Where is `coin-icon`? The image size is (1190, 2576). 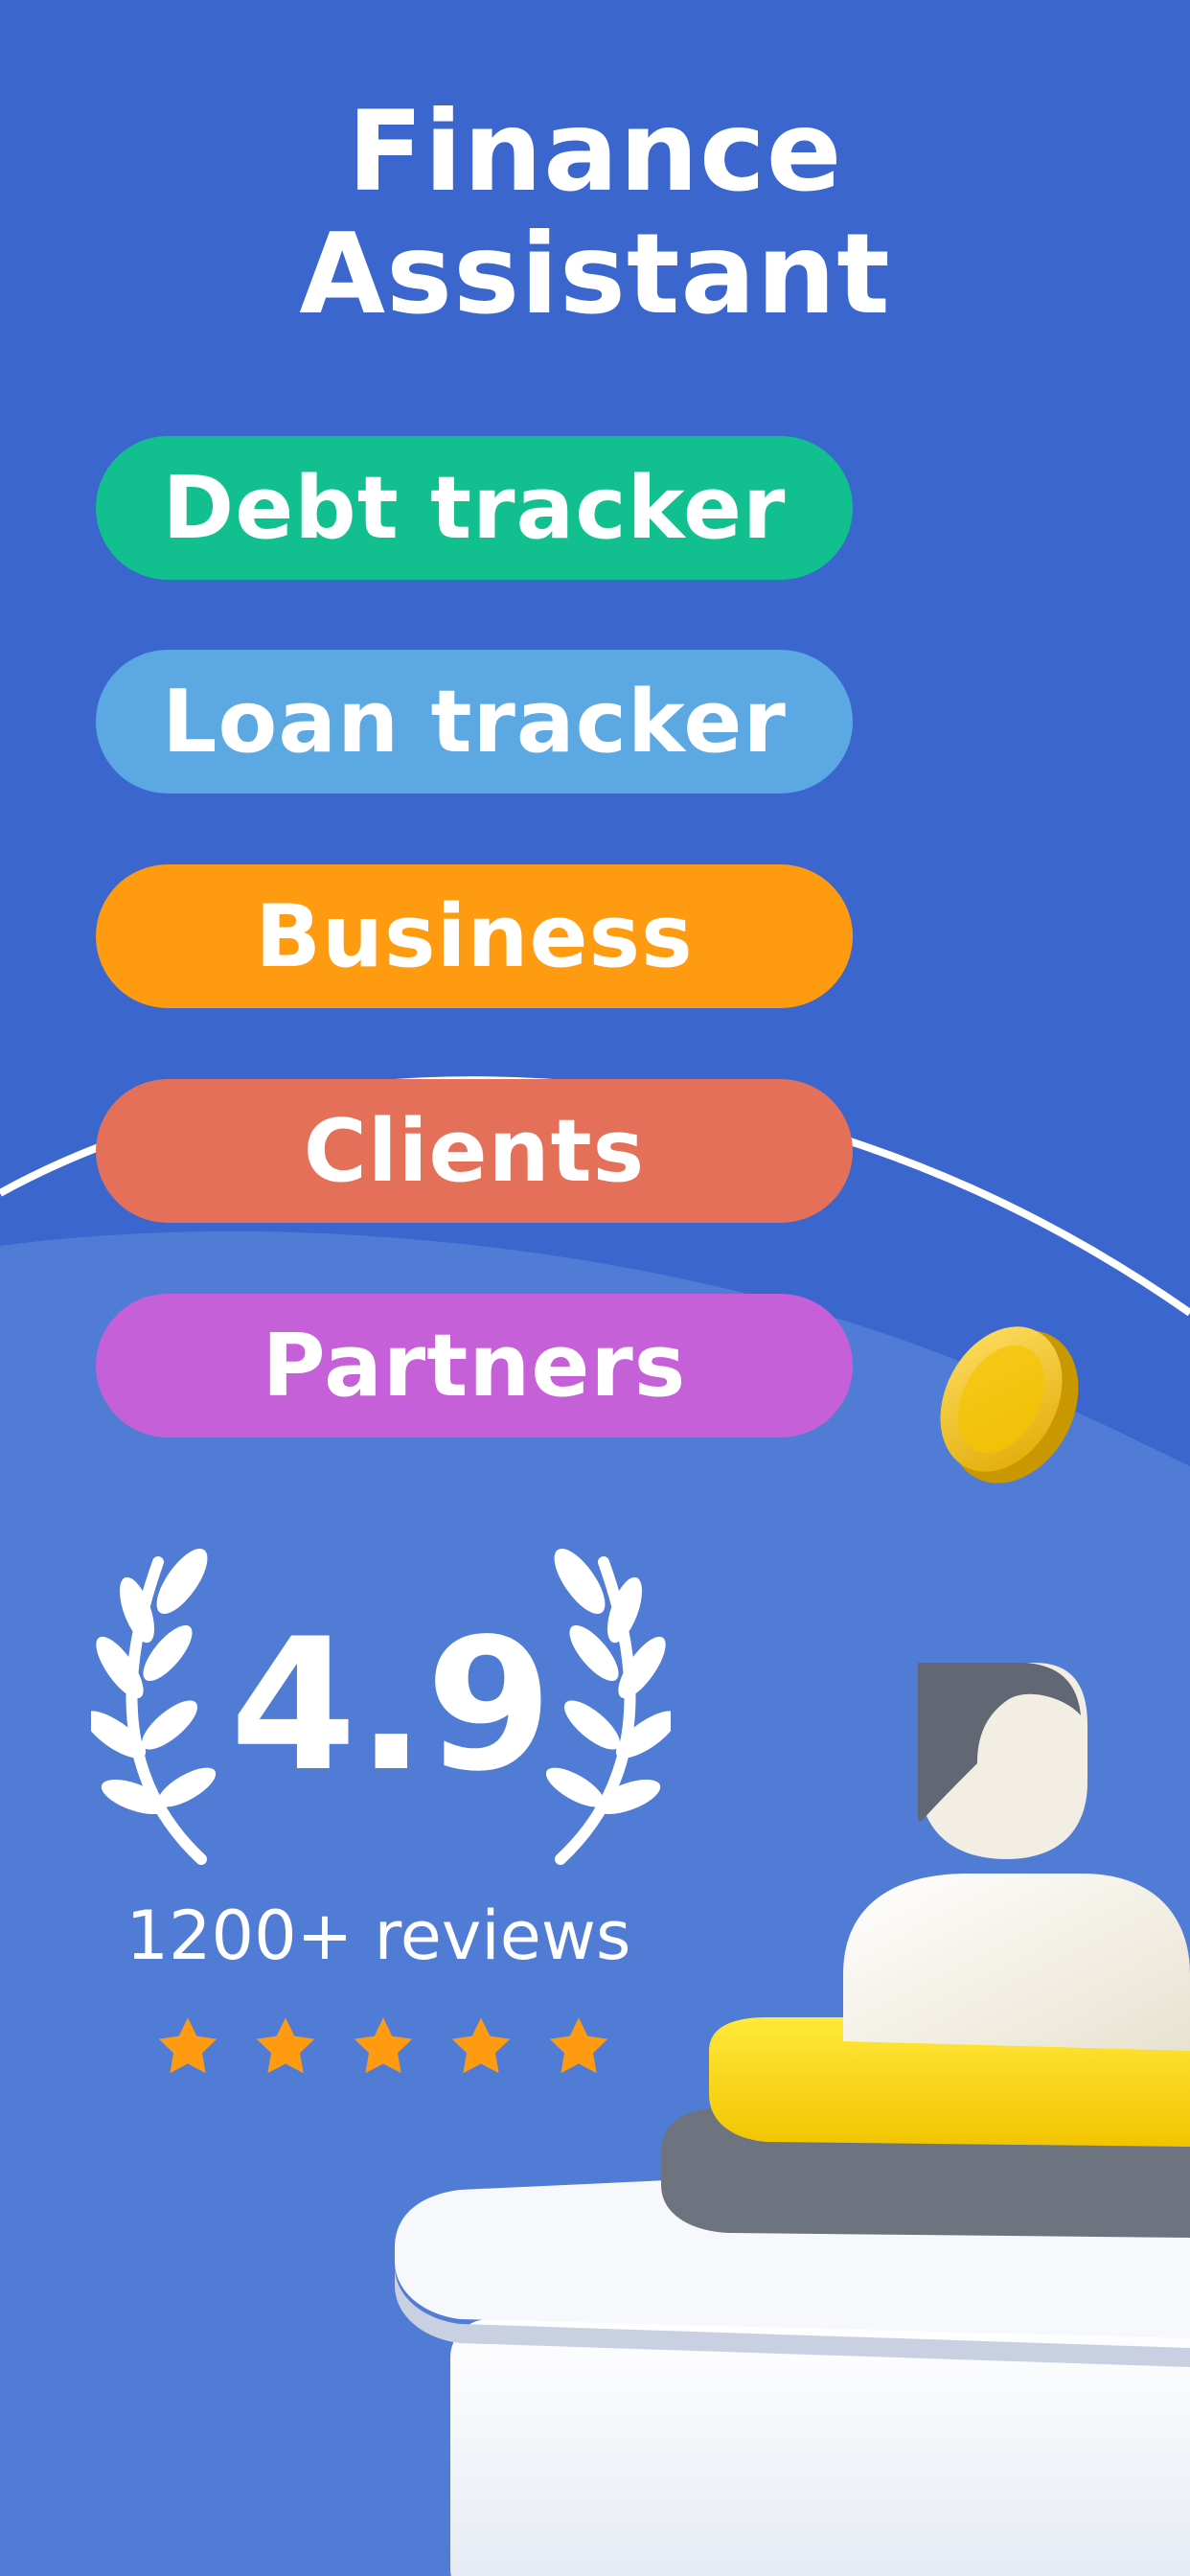
coin-icon is located at coordinates (1010, 1405).